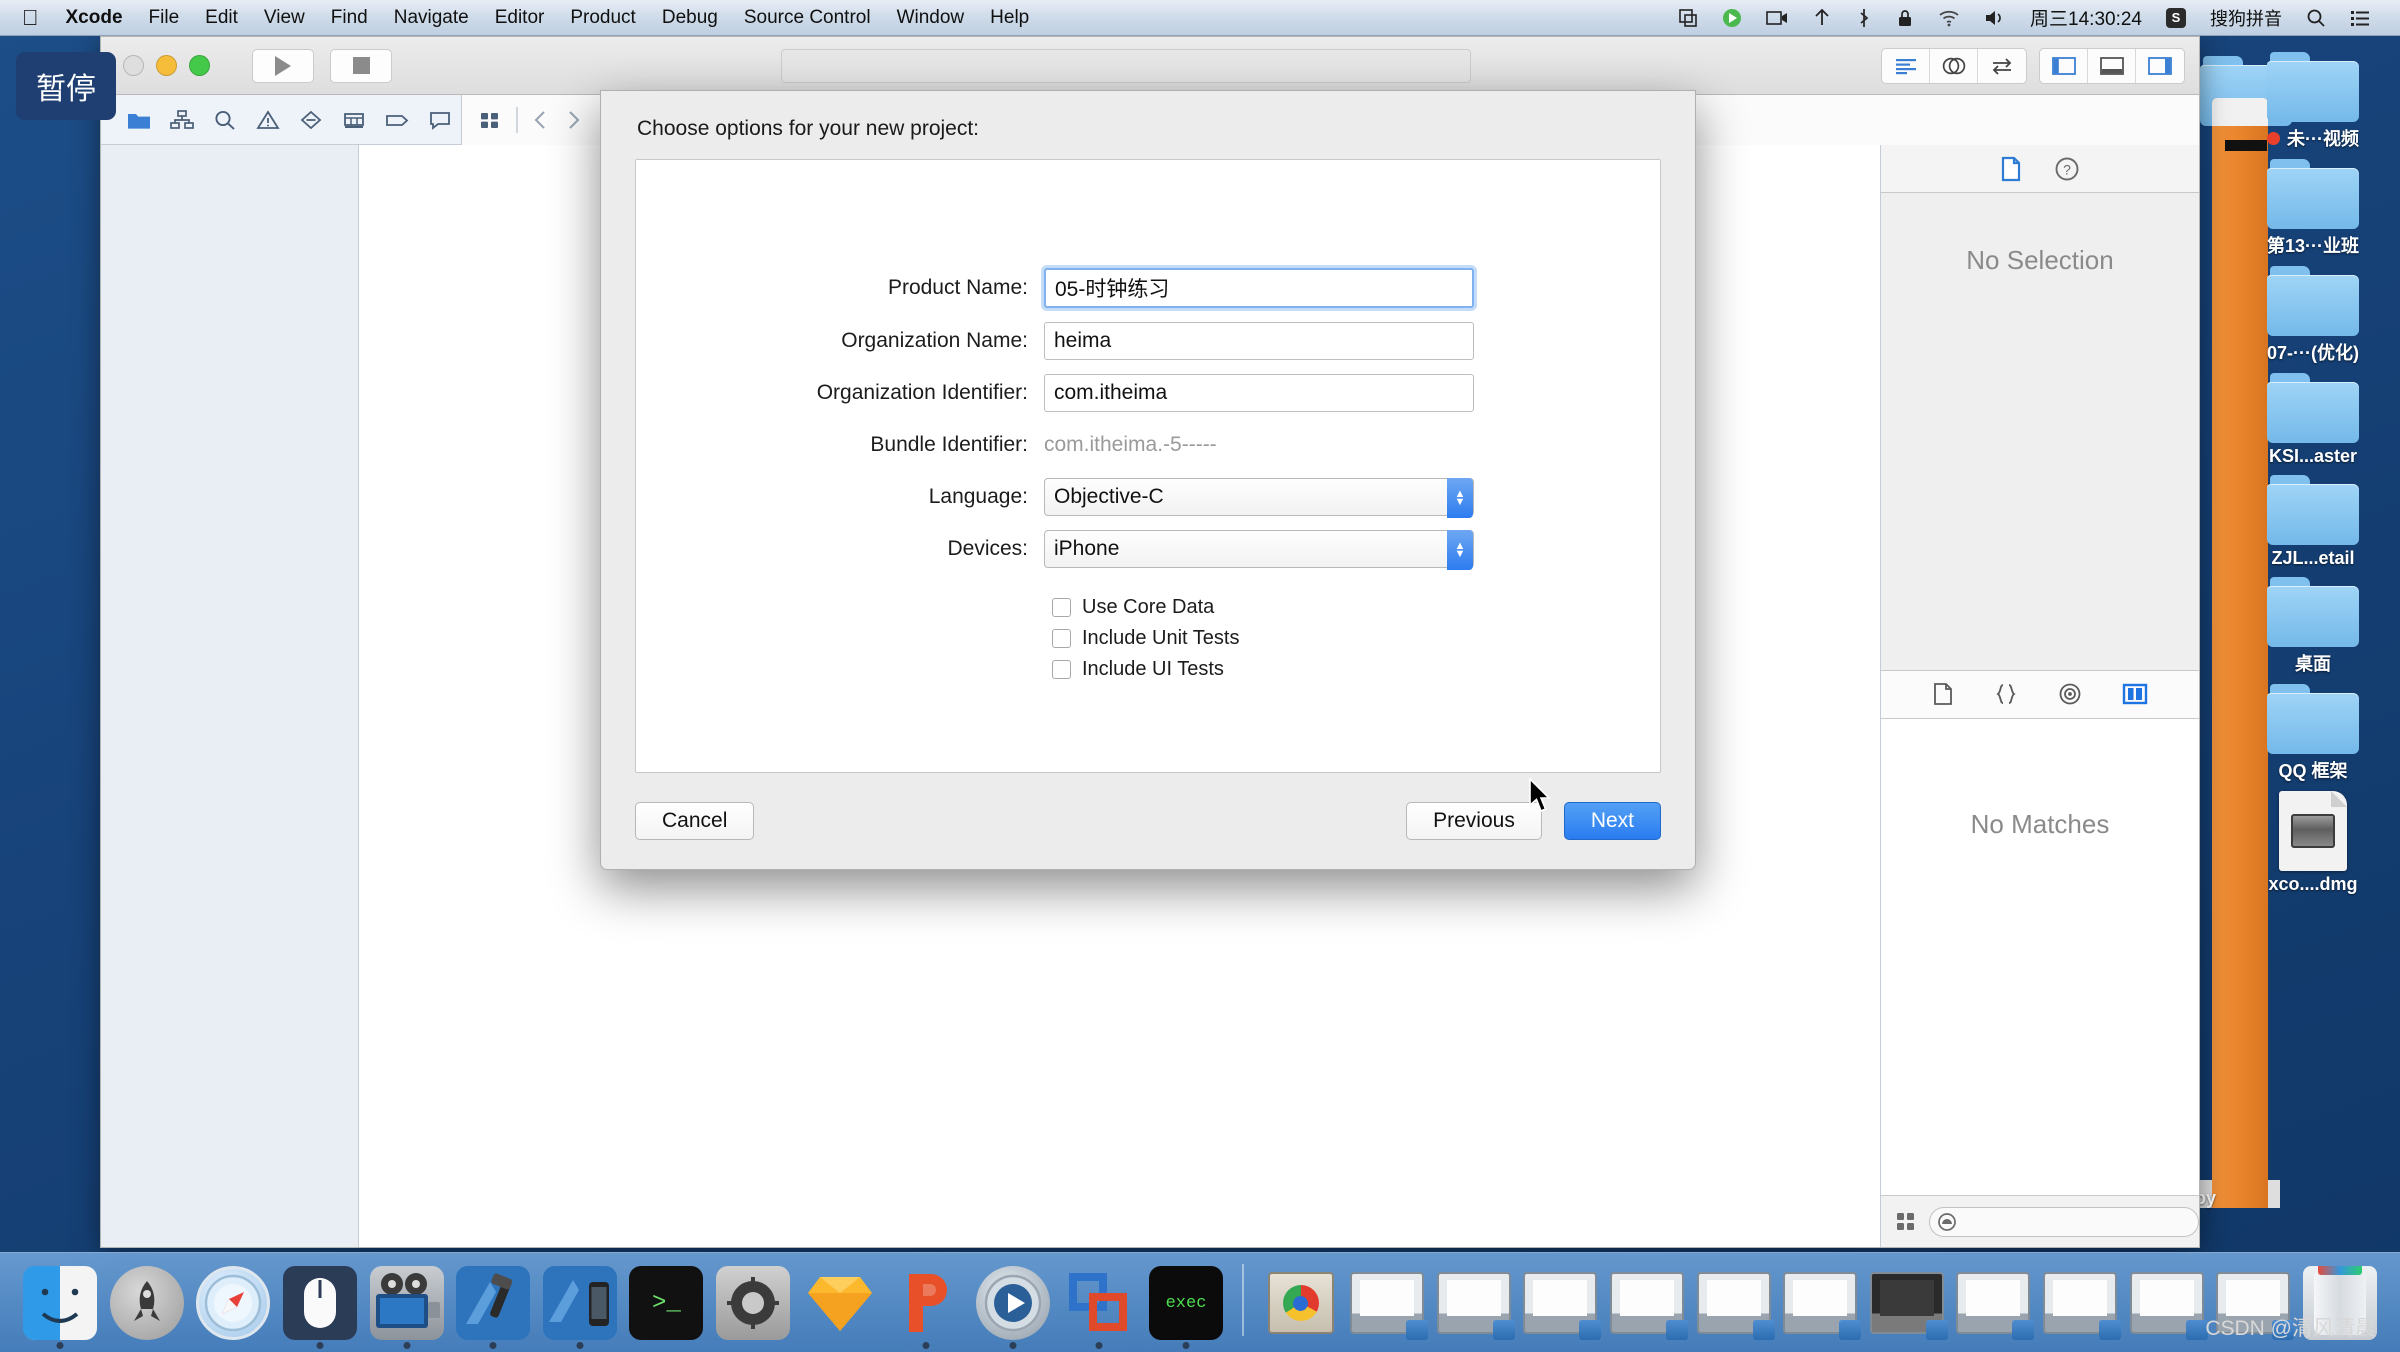 The height and width of the screenshot is (1352, 2400). Describe the element at coordinates (2316, 18) in the screenshot. I see `spotlight-search-icon` at that location.